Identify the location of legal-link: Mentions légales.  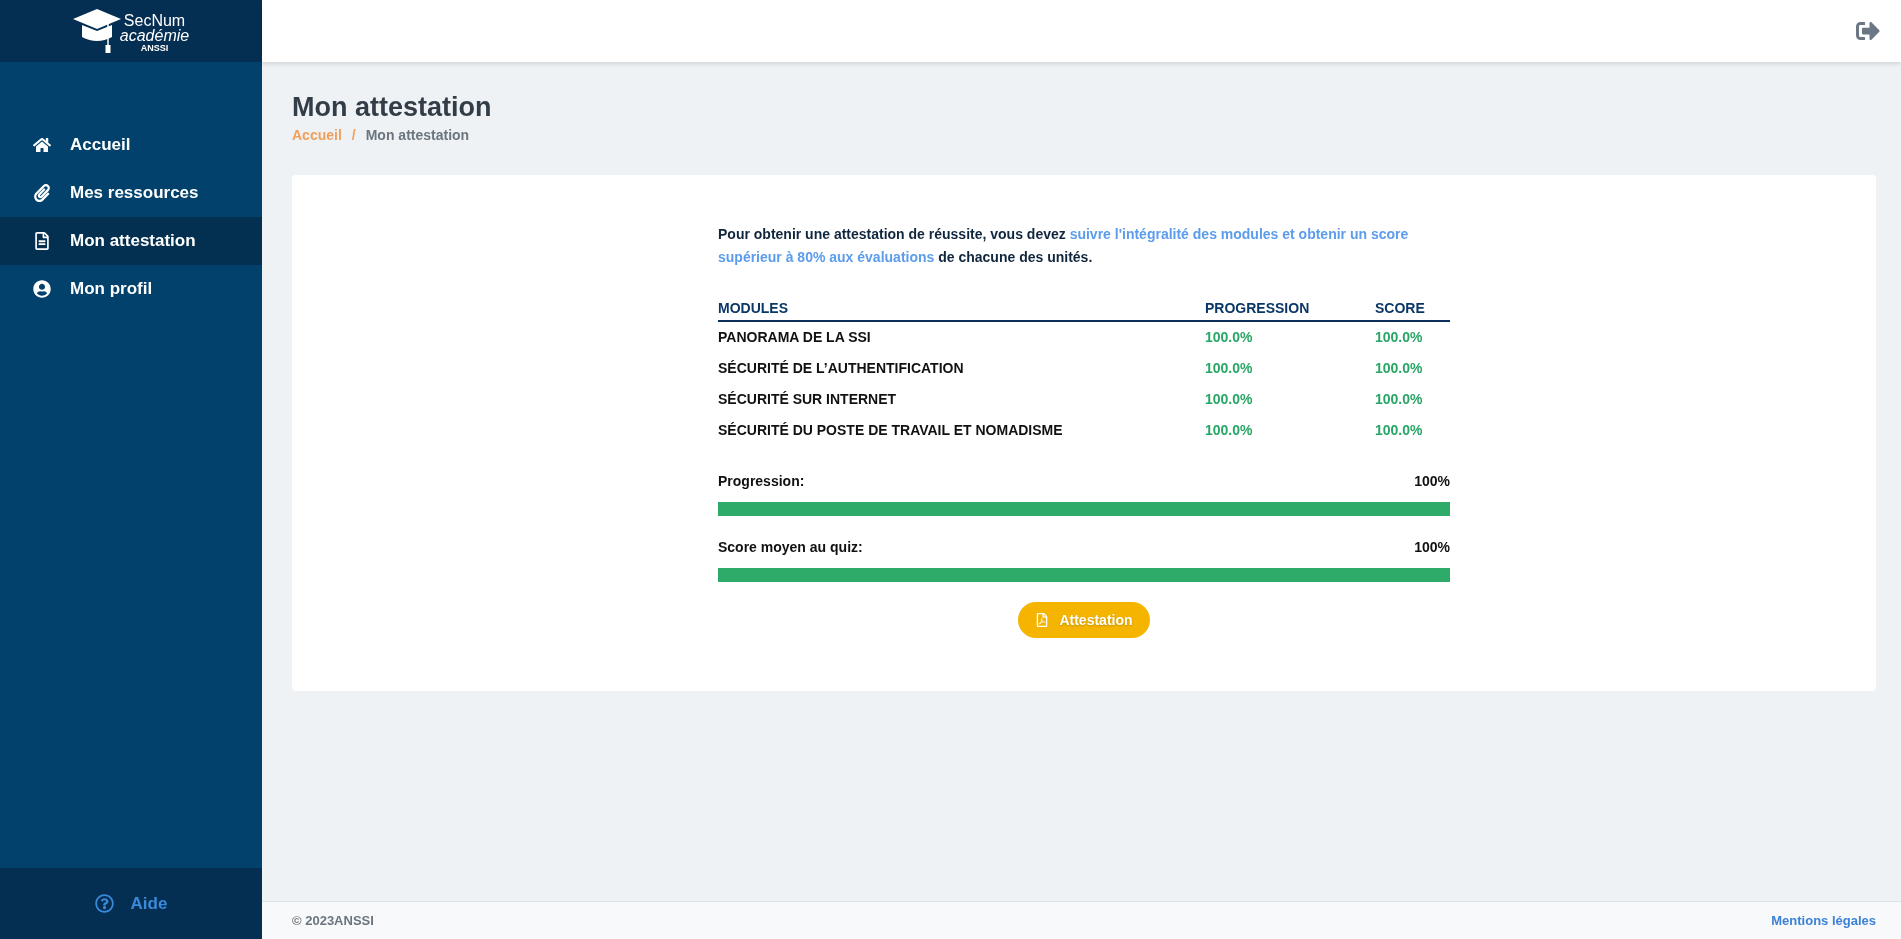
(1823, 920).